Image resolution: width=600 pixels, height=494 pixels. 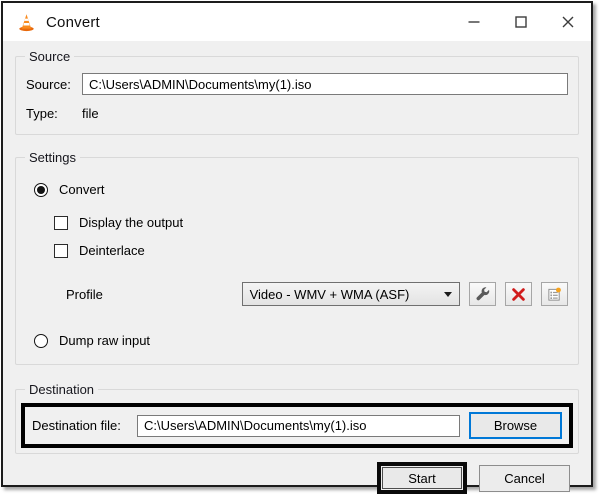 I want to click on start-button: Start, so click(x=422, y=478).